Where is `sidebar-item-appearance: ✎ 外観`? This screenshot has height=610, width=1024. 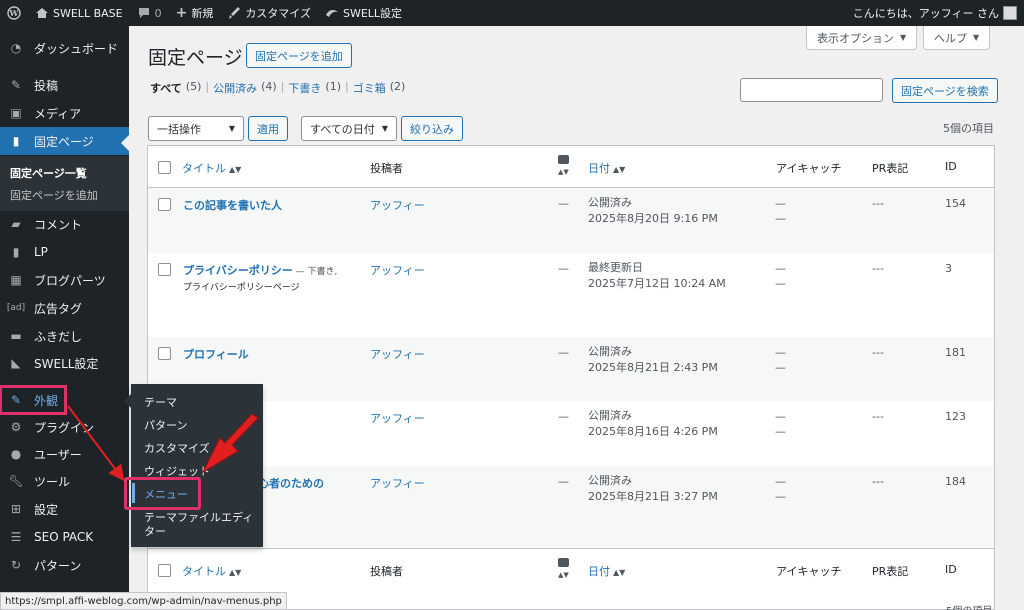 sidebar-item-appearance: ✎ 外観 is located at coordinates (33, 400).